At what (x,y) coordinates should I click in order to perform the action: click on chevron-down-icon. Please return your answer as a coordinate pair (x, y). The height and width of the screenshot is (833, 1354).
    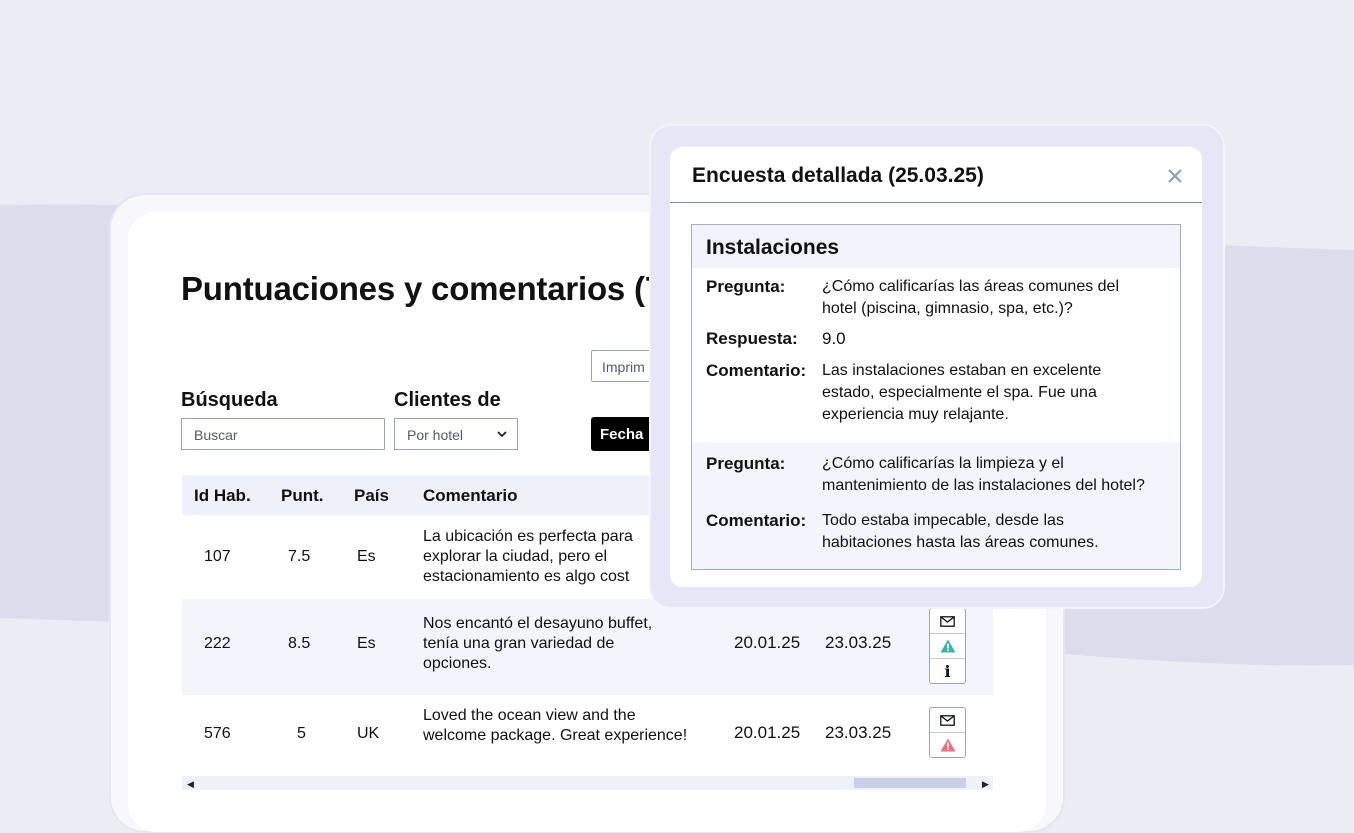
    Looking at the image, I should click on (502, 434).